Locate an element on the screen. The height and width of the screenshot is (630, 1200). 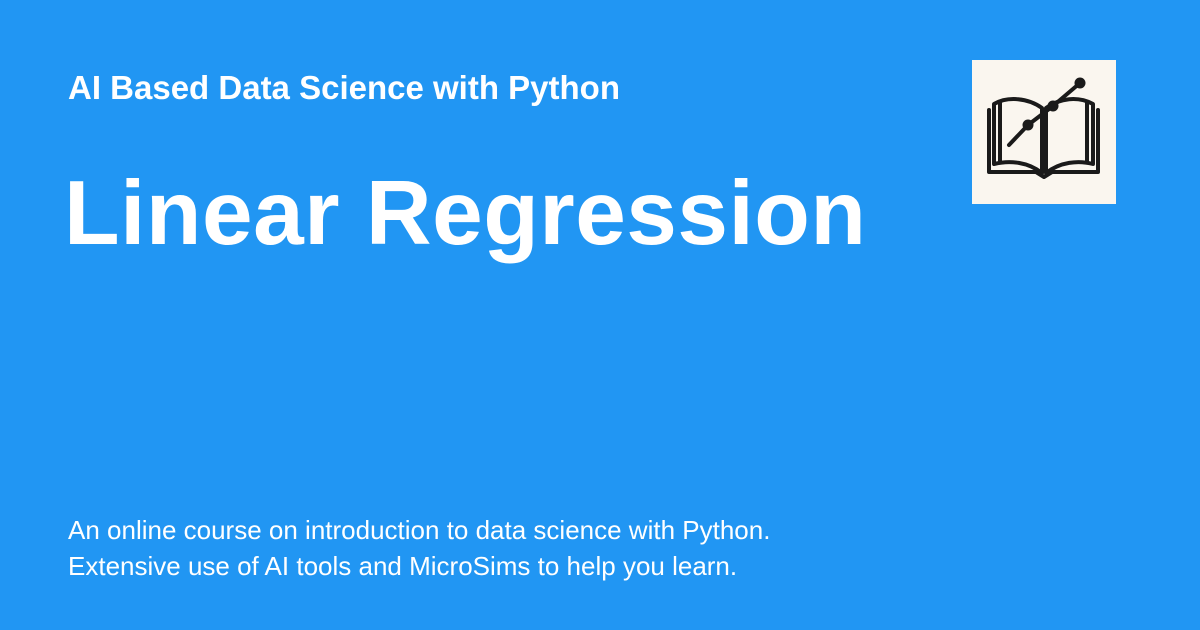
course-logo is located at coordinates (1044, 132).